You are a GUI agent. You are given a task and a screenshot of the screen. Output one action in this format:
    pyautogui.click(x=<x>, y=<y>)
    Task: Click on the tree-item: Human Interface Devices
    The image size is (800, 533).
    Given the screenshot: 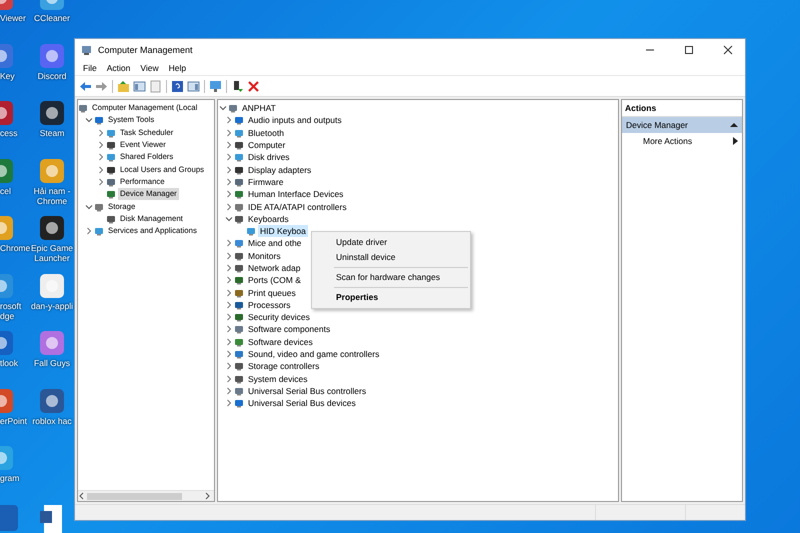 What is the action you would take?
    pyautogui.click(x=296, y=194)
    